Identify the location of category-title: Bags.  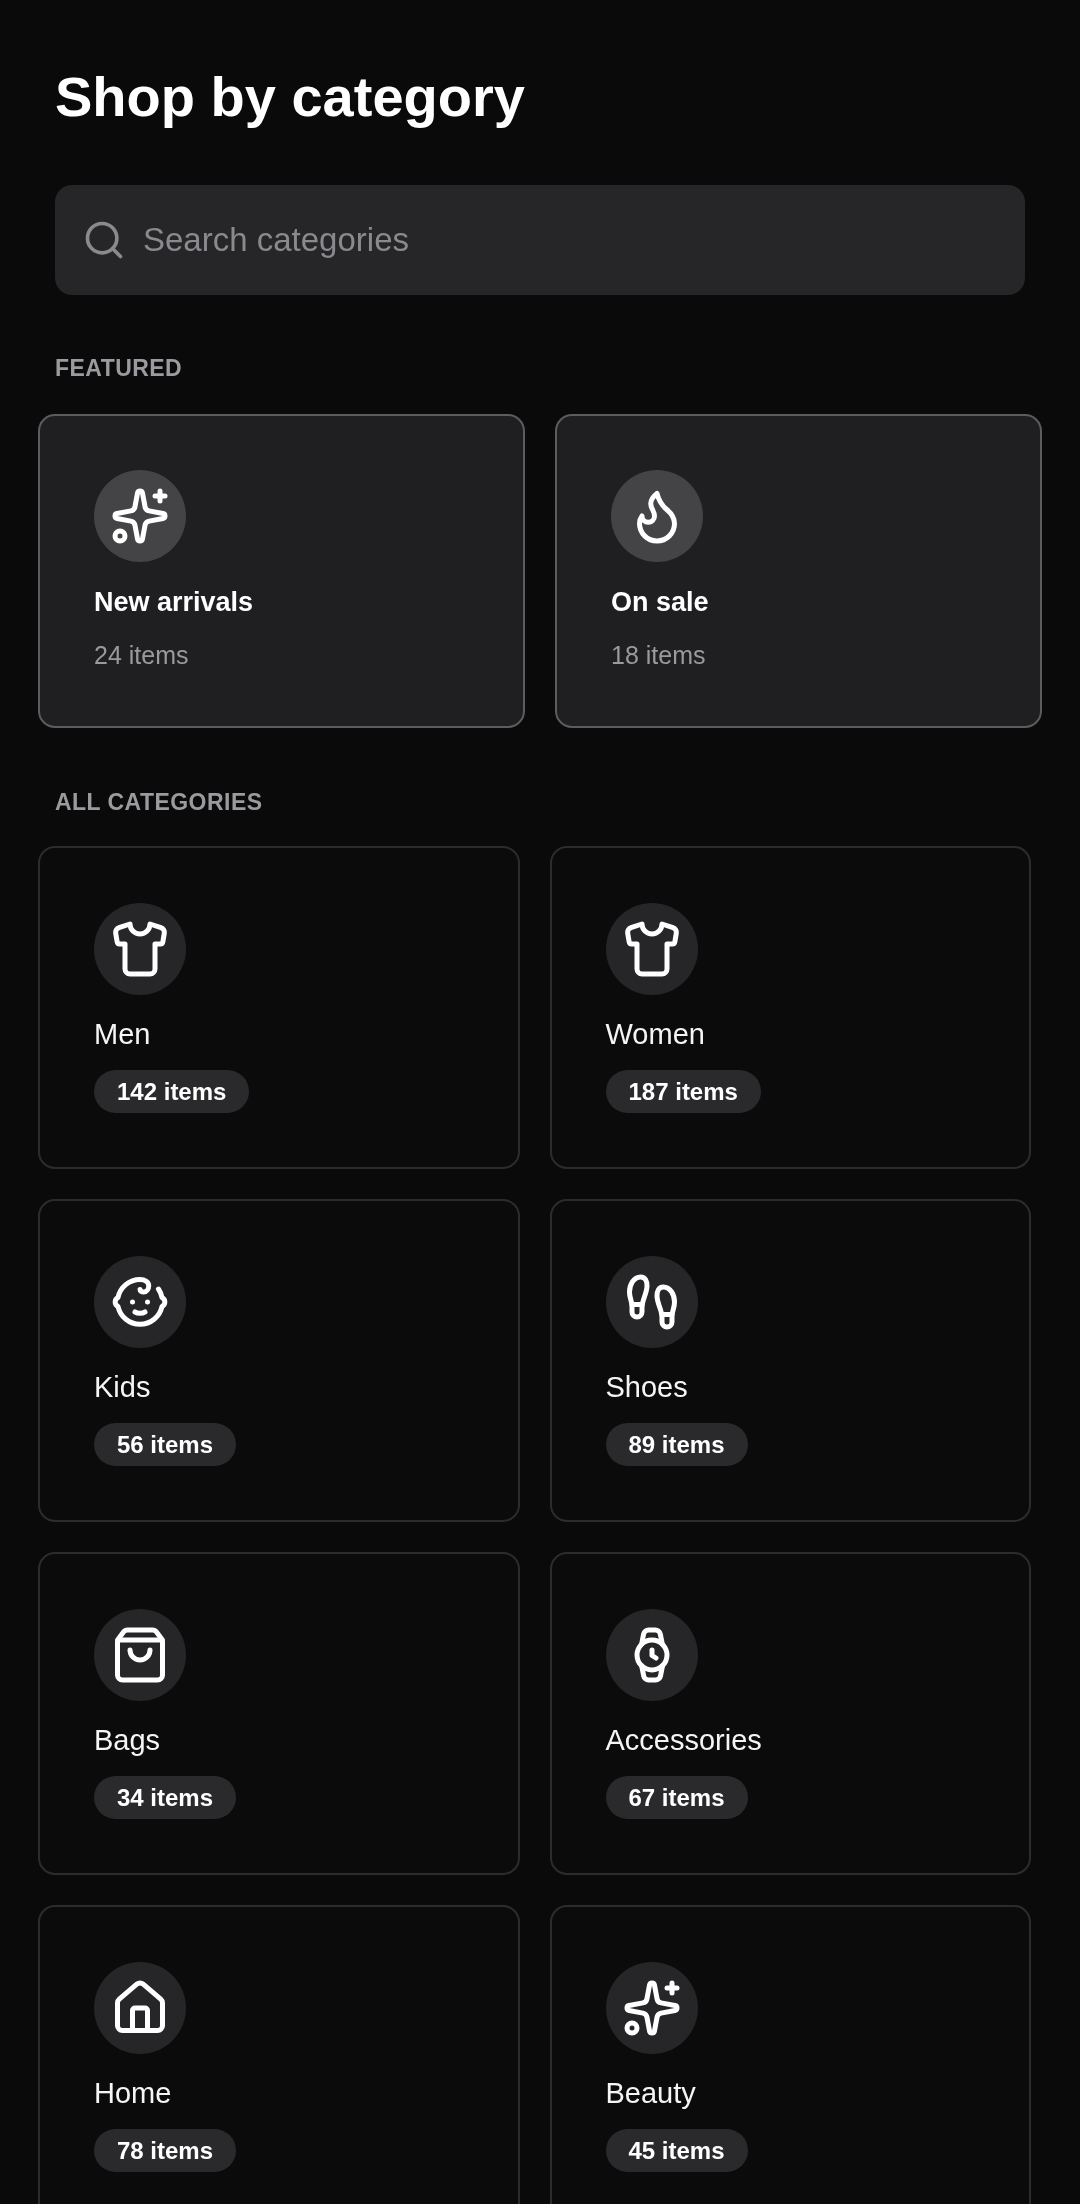
(127, 1741).